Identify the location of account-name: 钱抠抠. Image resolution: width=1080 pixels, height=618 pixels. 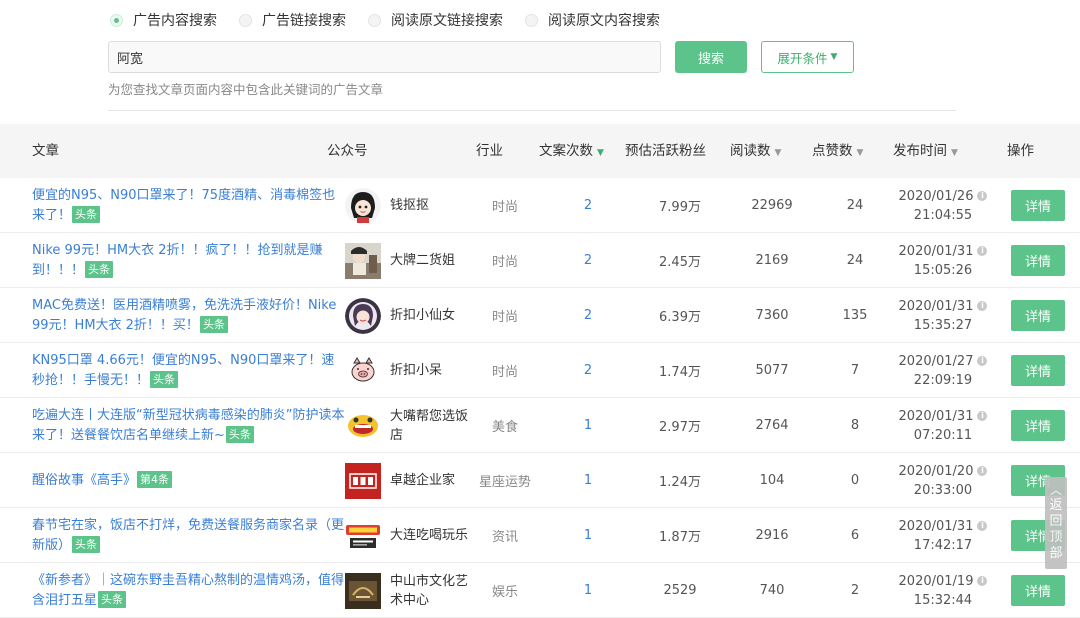
(430, 205).